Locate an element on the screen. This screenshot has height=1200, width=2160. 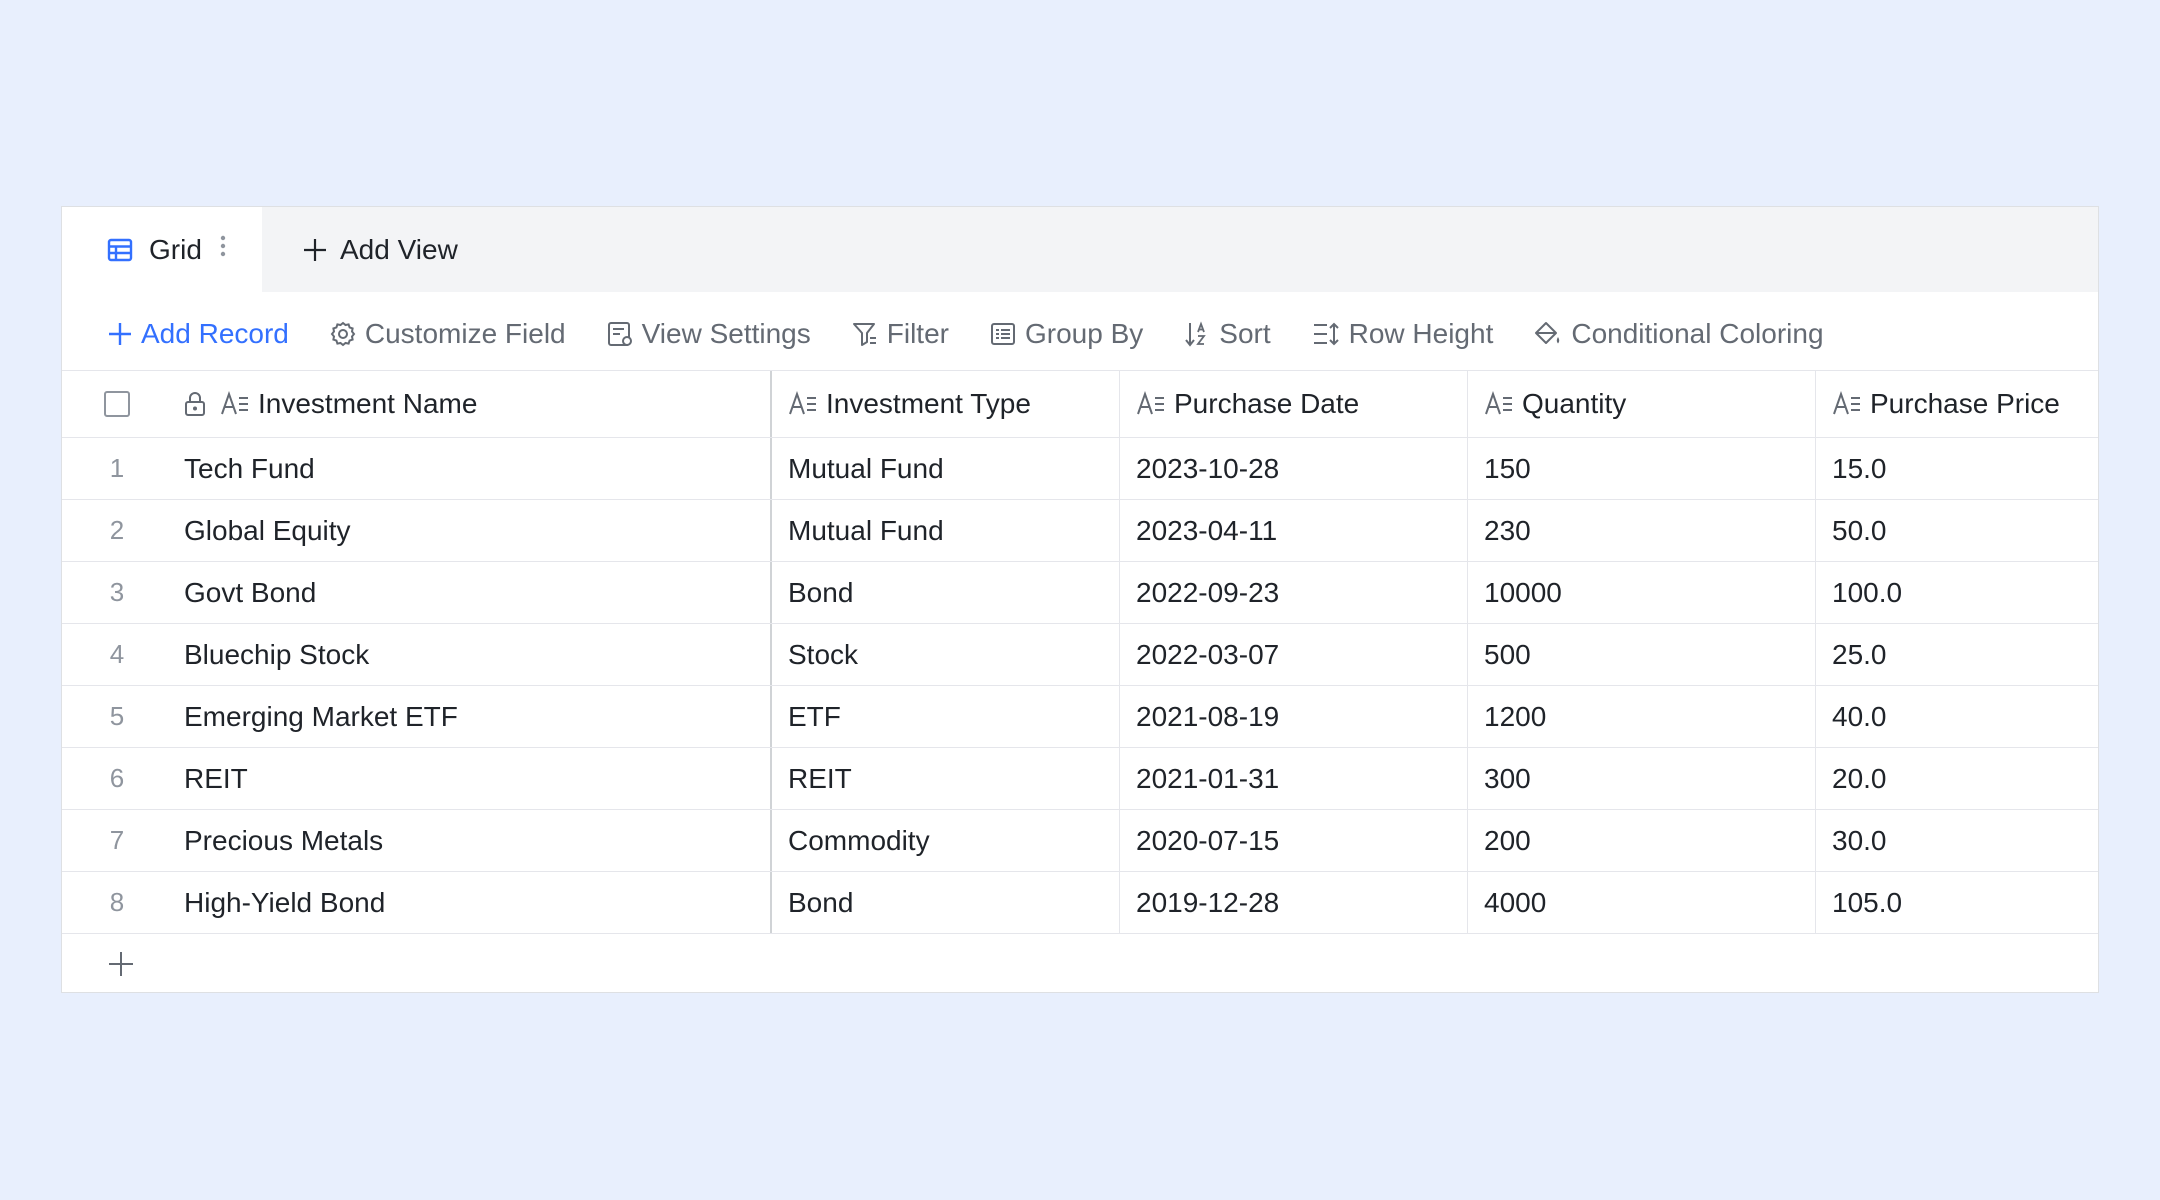
cell-quantity: 1200 is located at coordinates (1642, 716).